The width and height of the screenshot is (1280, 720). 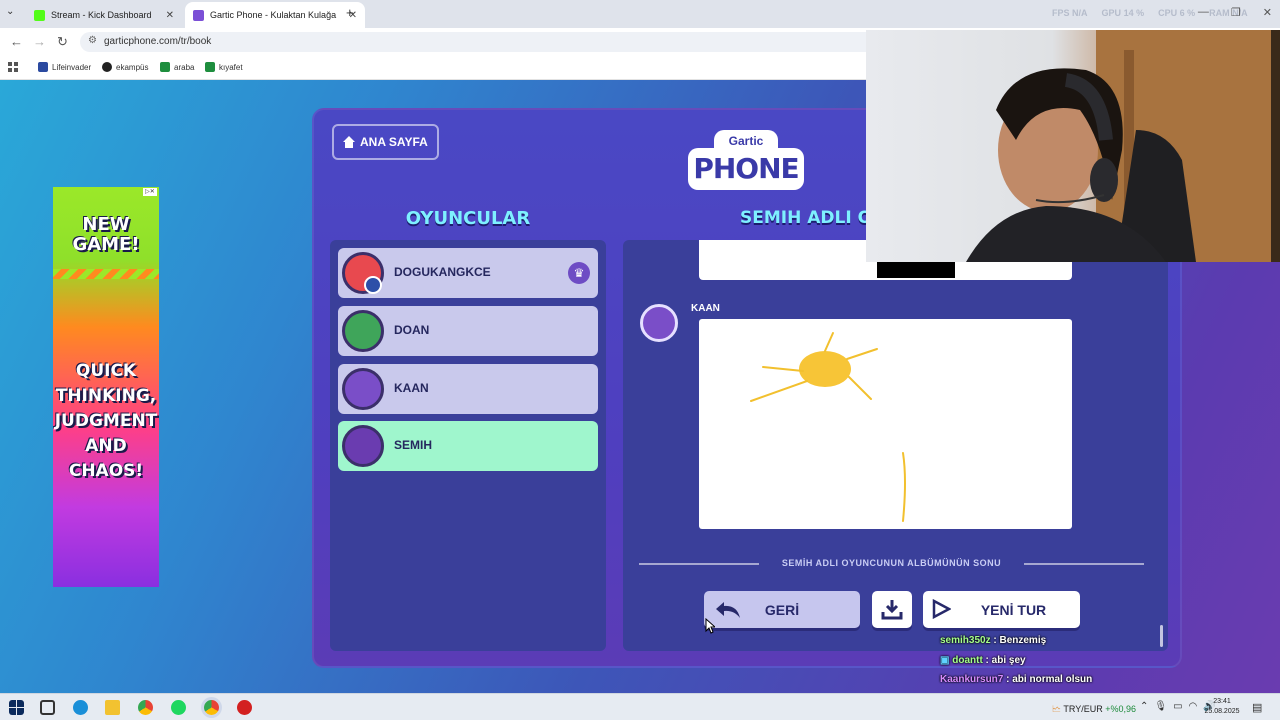 What do you see at coordinates (10, 11) in the screenshot?
I see `tab-search-chevron-icon: ⌄` at bounding box center [10, 11].